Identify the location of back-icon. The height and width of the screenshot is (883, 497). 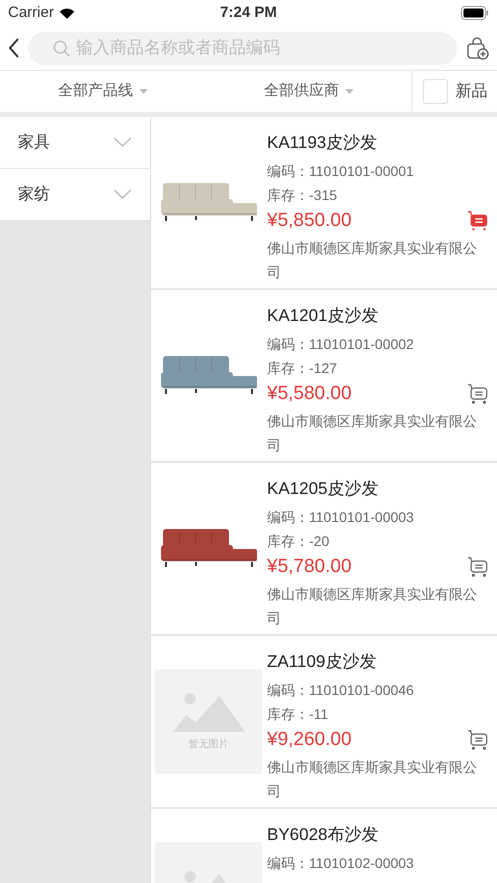
(14, 48).